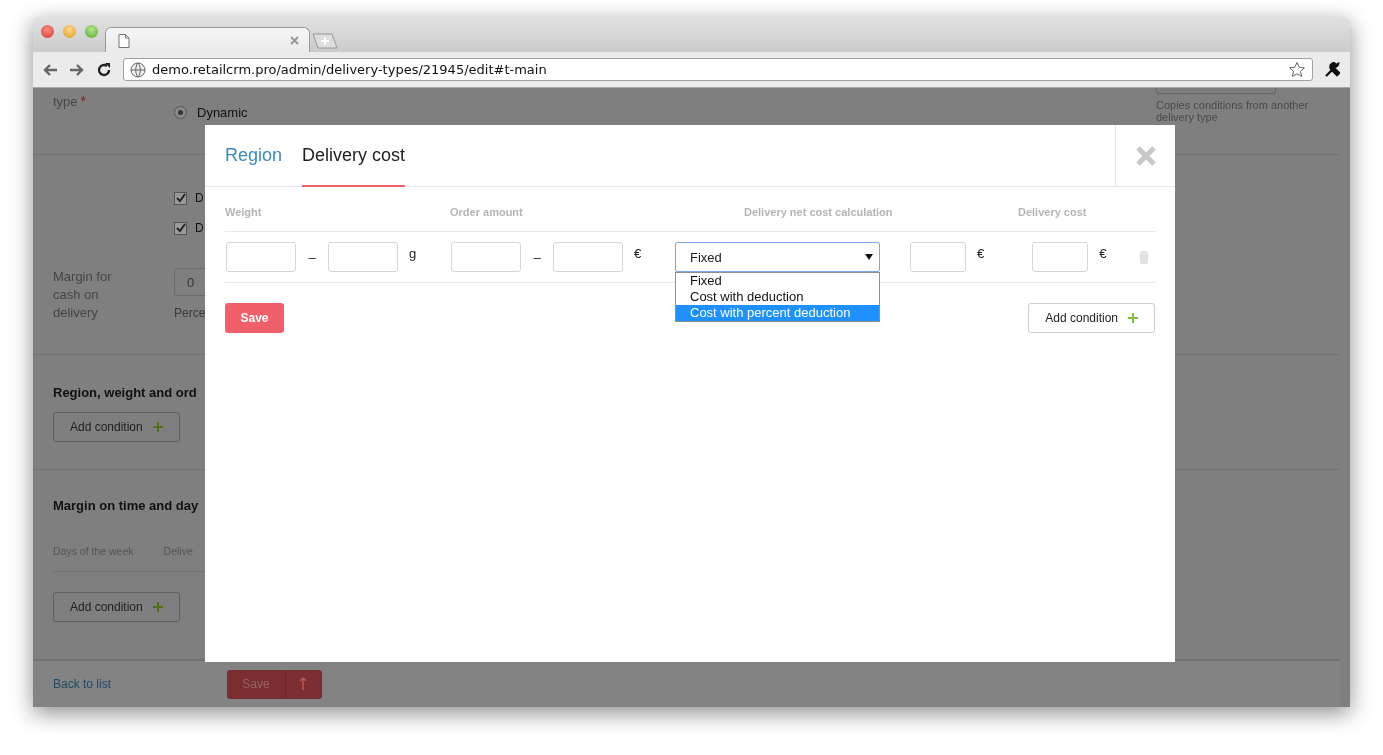 Image resolution: width=1383 pixels, height=755 pixels. I want to click on dropdown-option: Cost with deduction, so click(777, 297).